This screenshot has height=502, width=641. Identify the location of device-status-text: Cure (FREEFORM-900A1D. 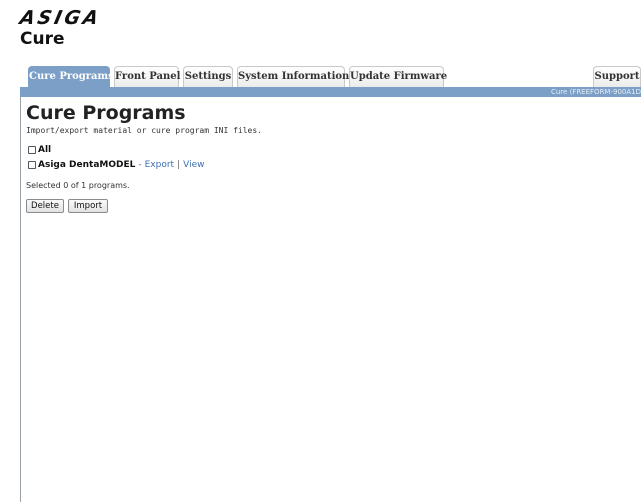
(595, 92).